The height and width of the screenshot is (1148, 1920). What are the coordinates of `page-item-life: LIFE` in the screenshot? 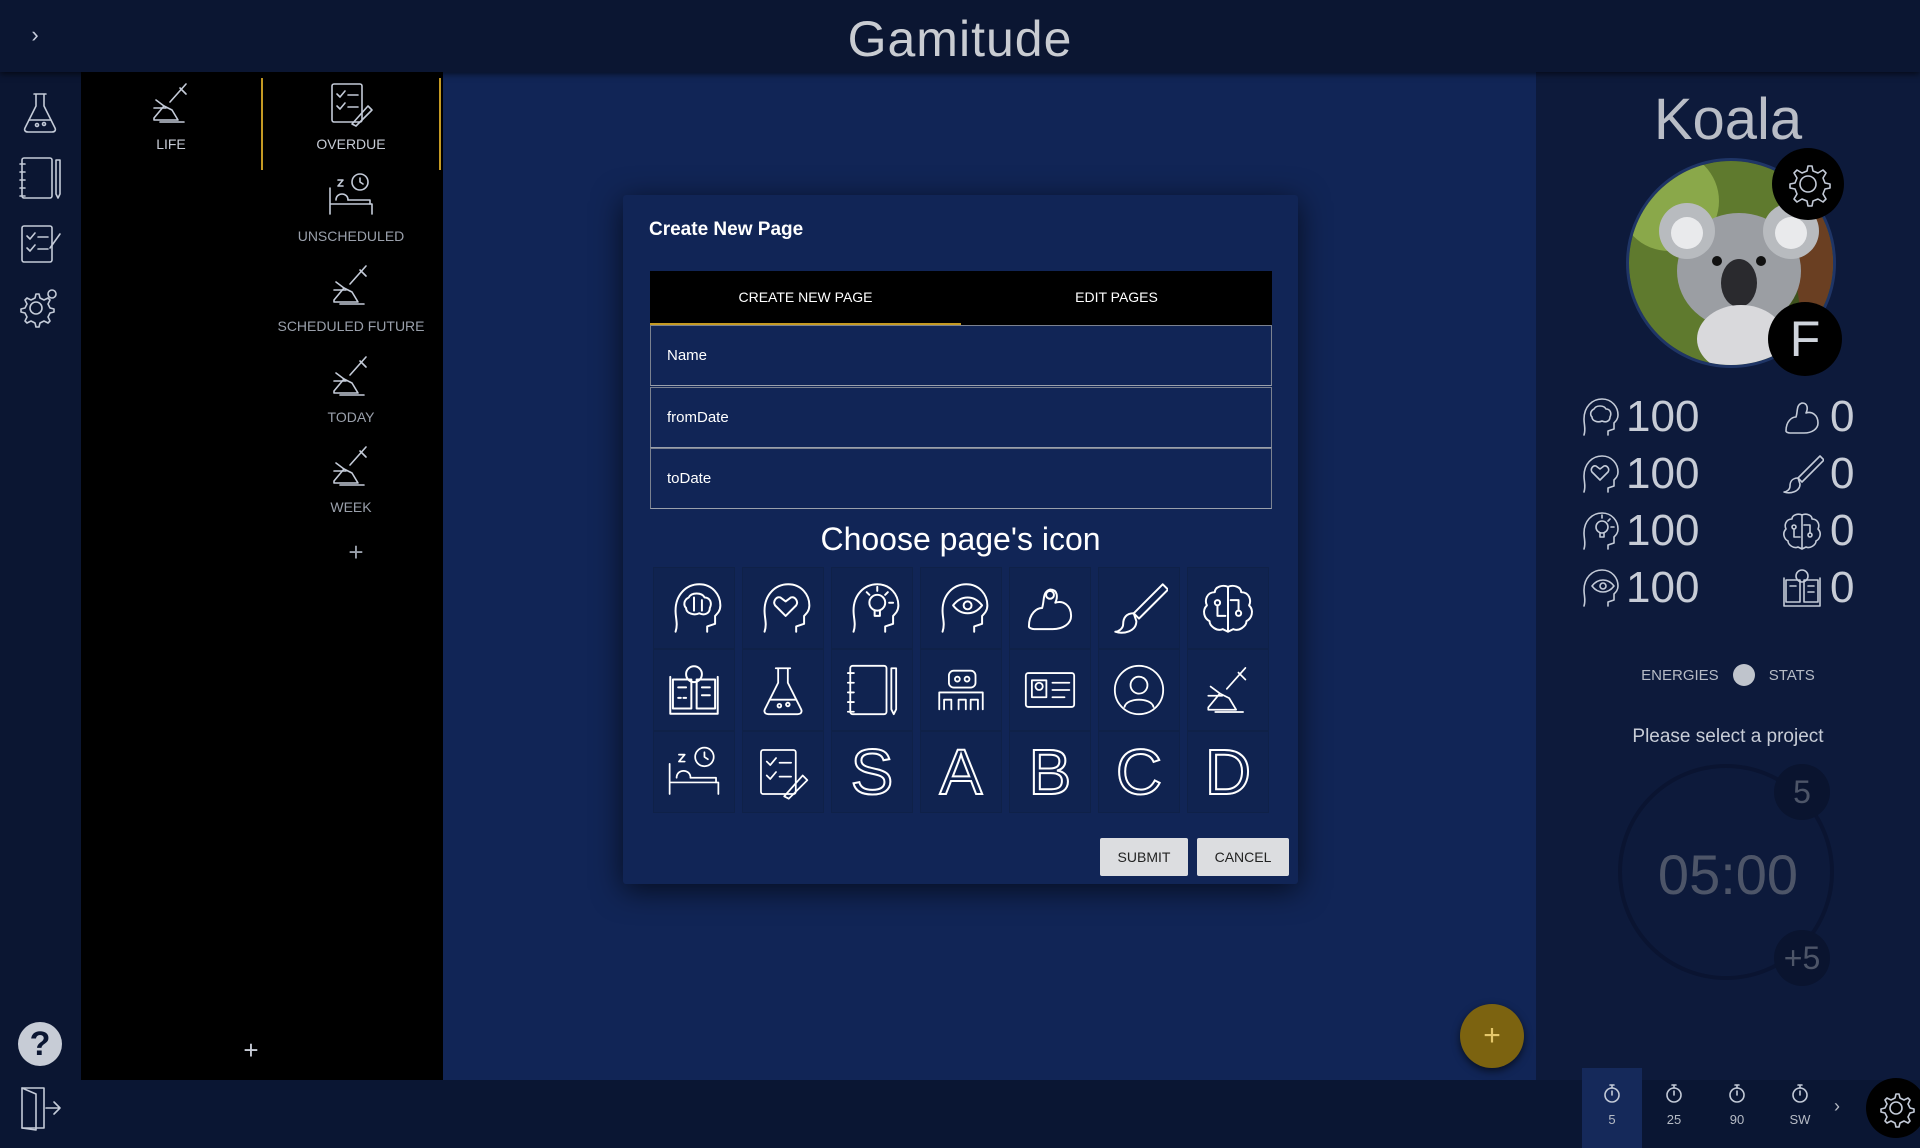 It's located at (171, 123).